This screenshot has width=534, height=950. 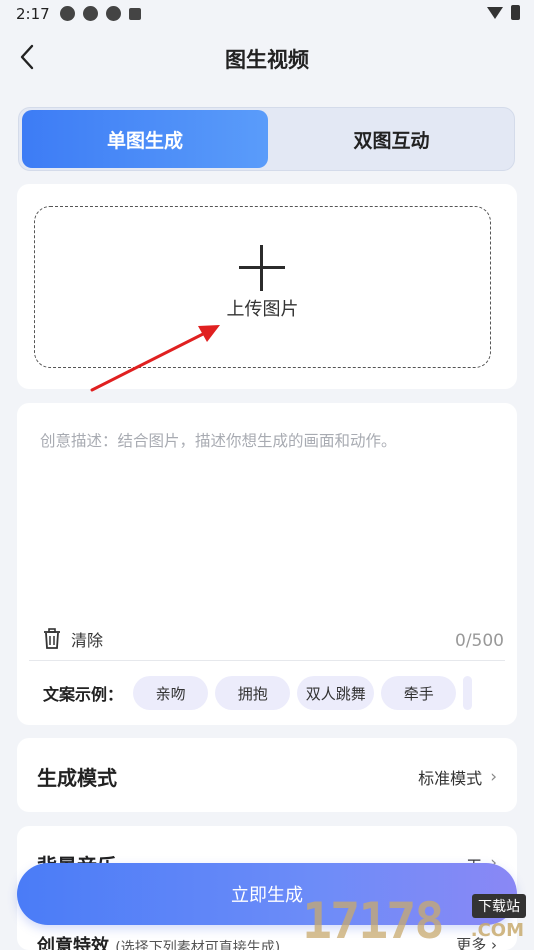 I want to click on generation-mode-label: 标准模式, so click(x=450, y=778).